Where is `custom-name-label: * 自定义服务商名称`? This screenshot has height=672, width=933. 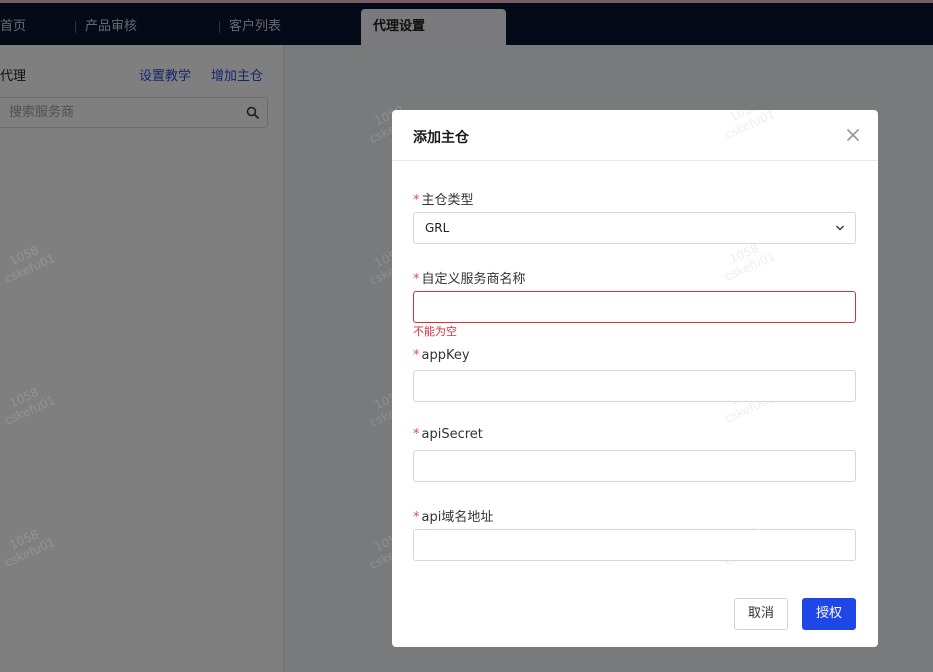 custom-name-label: * 自定义服务商名称 is located at coordinates (469, 277).